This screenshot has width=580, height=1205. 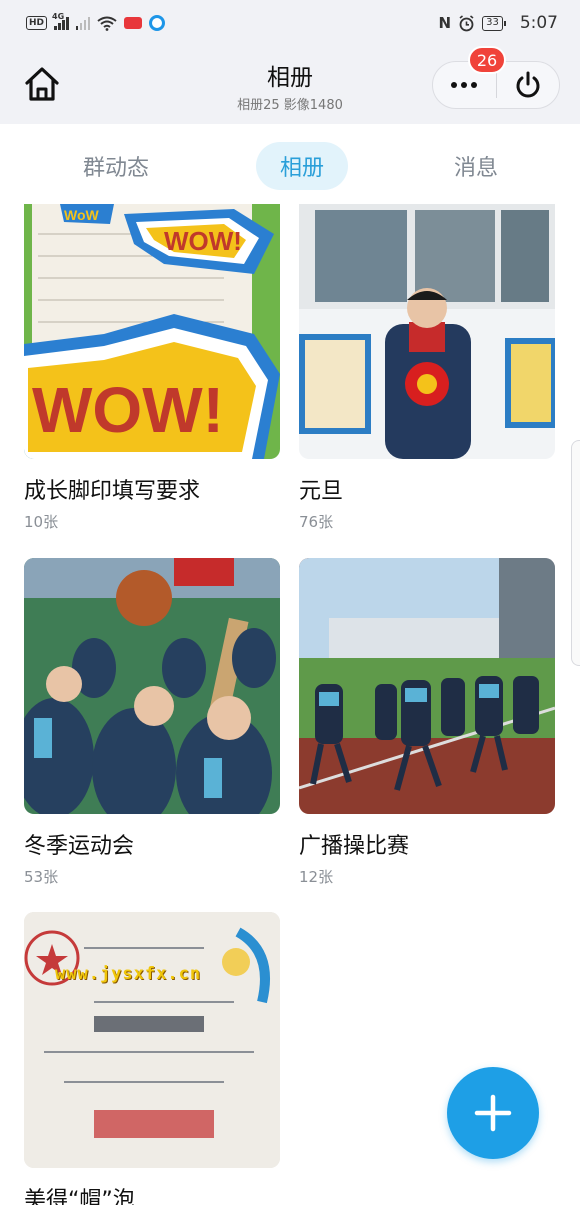 What do you see at coordinates (128, 974) in the screenshot?
I see `watermark-text: www.jysxfx.cn` at bounding box center [128, 974].